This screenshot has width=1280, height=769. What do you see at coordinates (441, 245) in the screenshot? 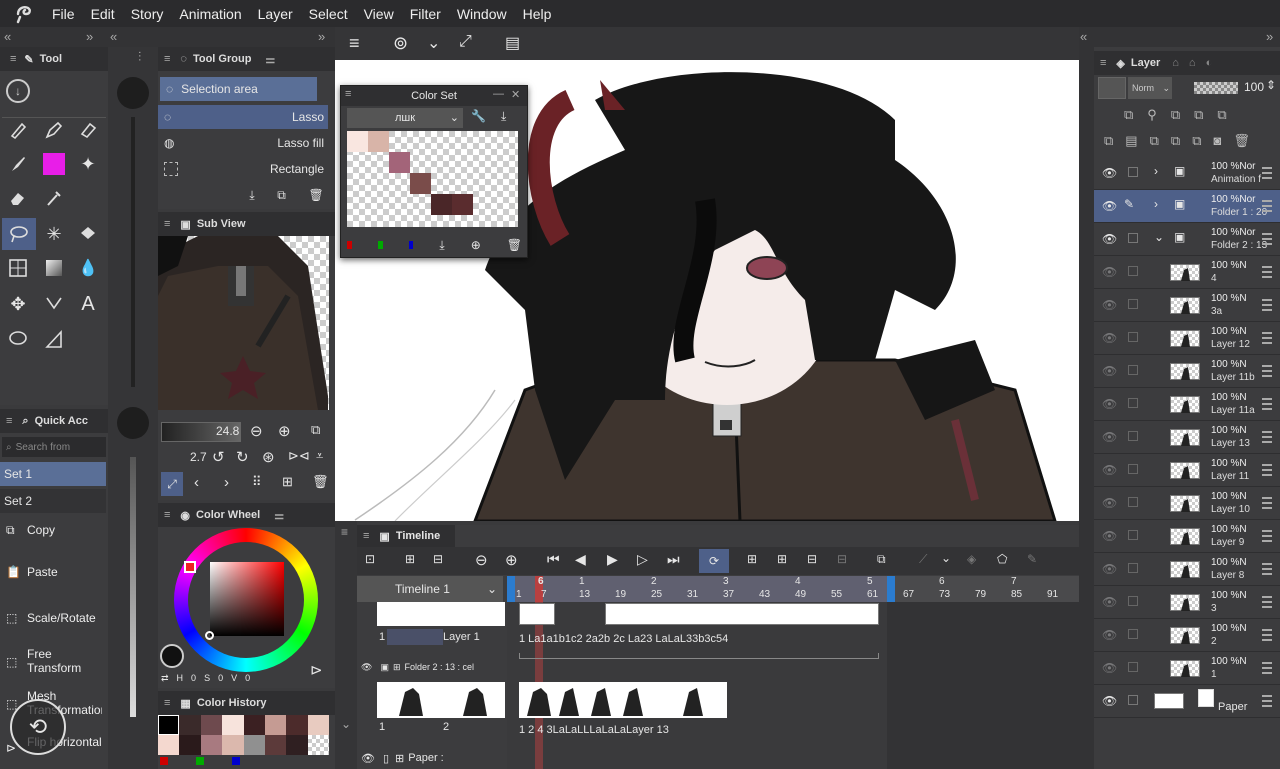
I see `replace-icon: ⤓` at bounding box center [441, 245].